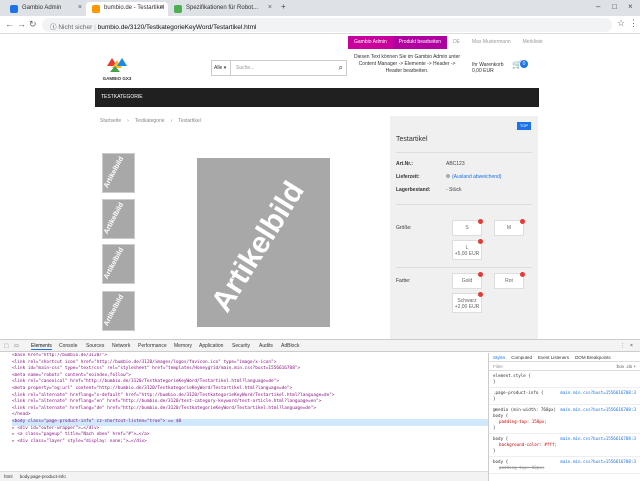 This screenshot has height=481, width=640. I want to click on dom-line: <base href="http://bumbio.de/3120/">, so click(250, 356).